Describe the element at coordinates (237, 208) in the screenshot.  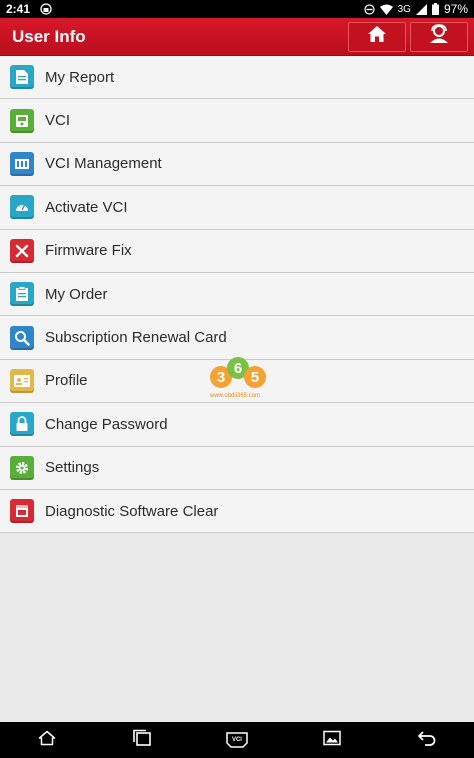
I see `menu-item-activate-vci: Activate VCI` at that location.